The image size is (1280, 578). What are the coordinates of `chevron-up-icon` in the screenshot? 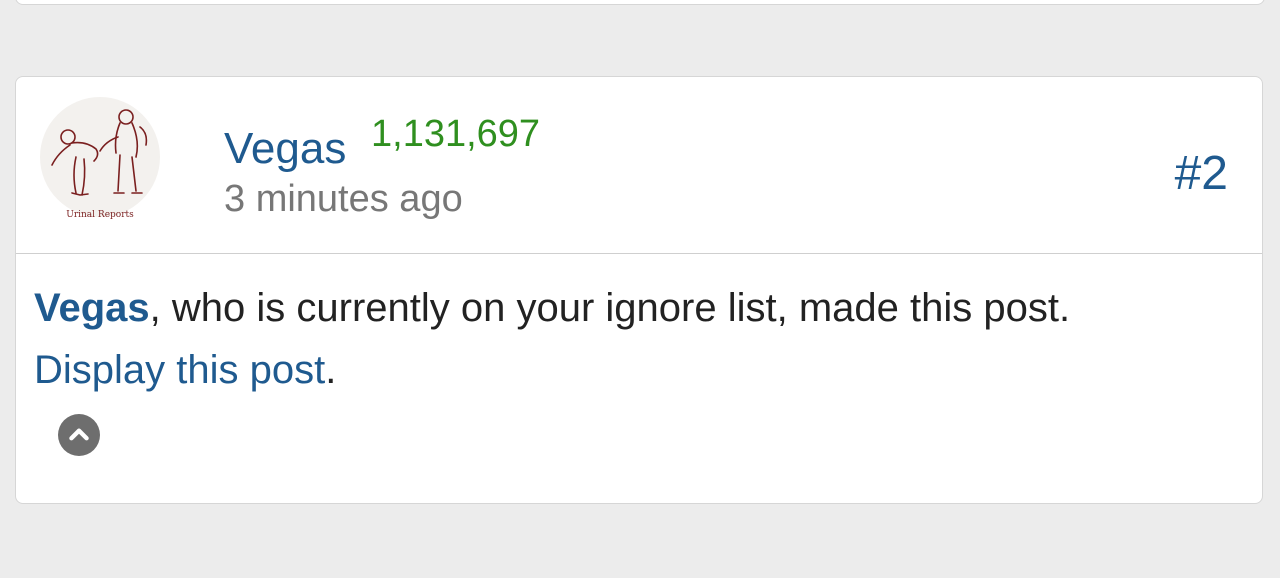 It's located at (79, 434).